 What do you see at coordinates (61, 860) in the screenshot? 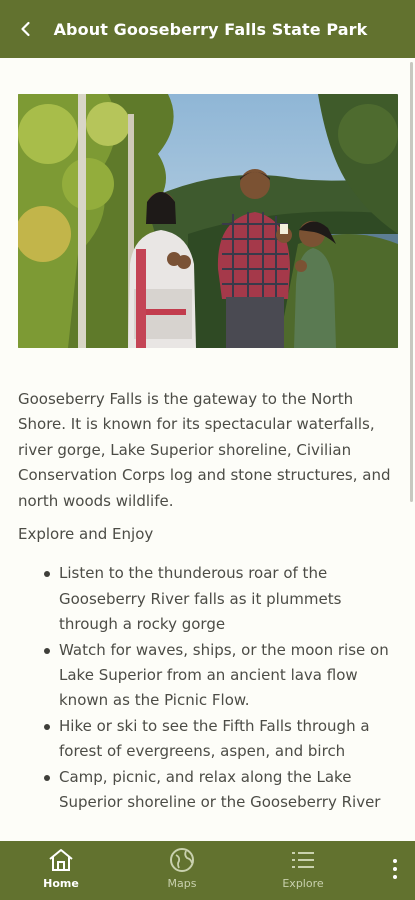
I see `home-icon` at bounding box center [61, 860].